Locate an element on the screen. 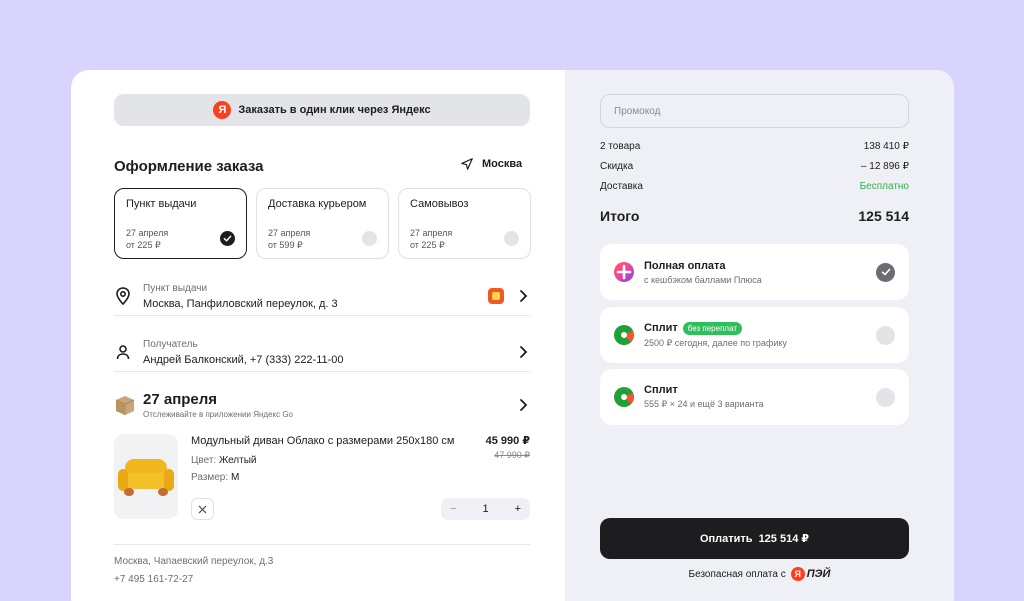  city-label: Москва is located at coordinates (502, 164).